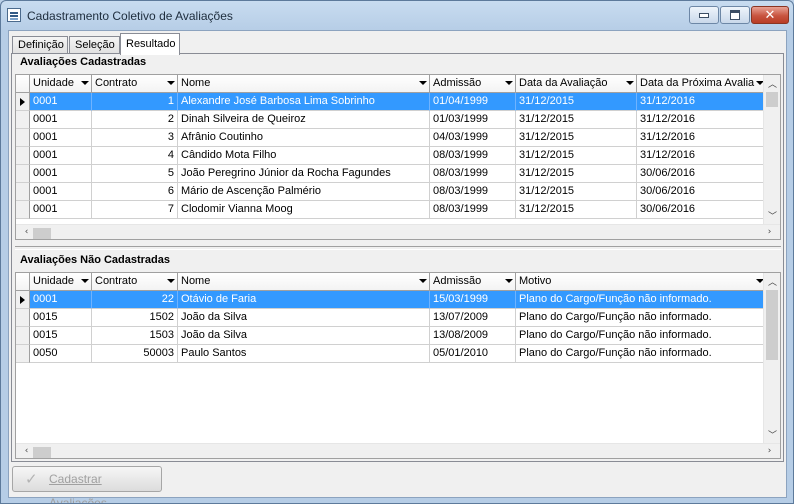  What do you see at coordinates (135, 300) in the screenshot?
I see `table-cell: 22` at bounding box center [135, 300].